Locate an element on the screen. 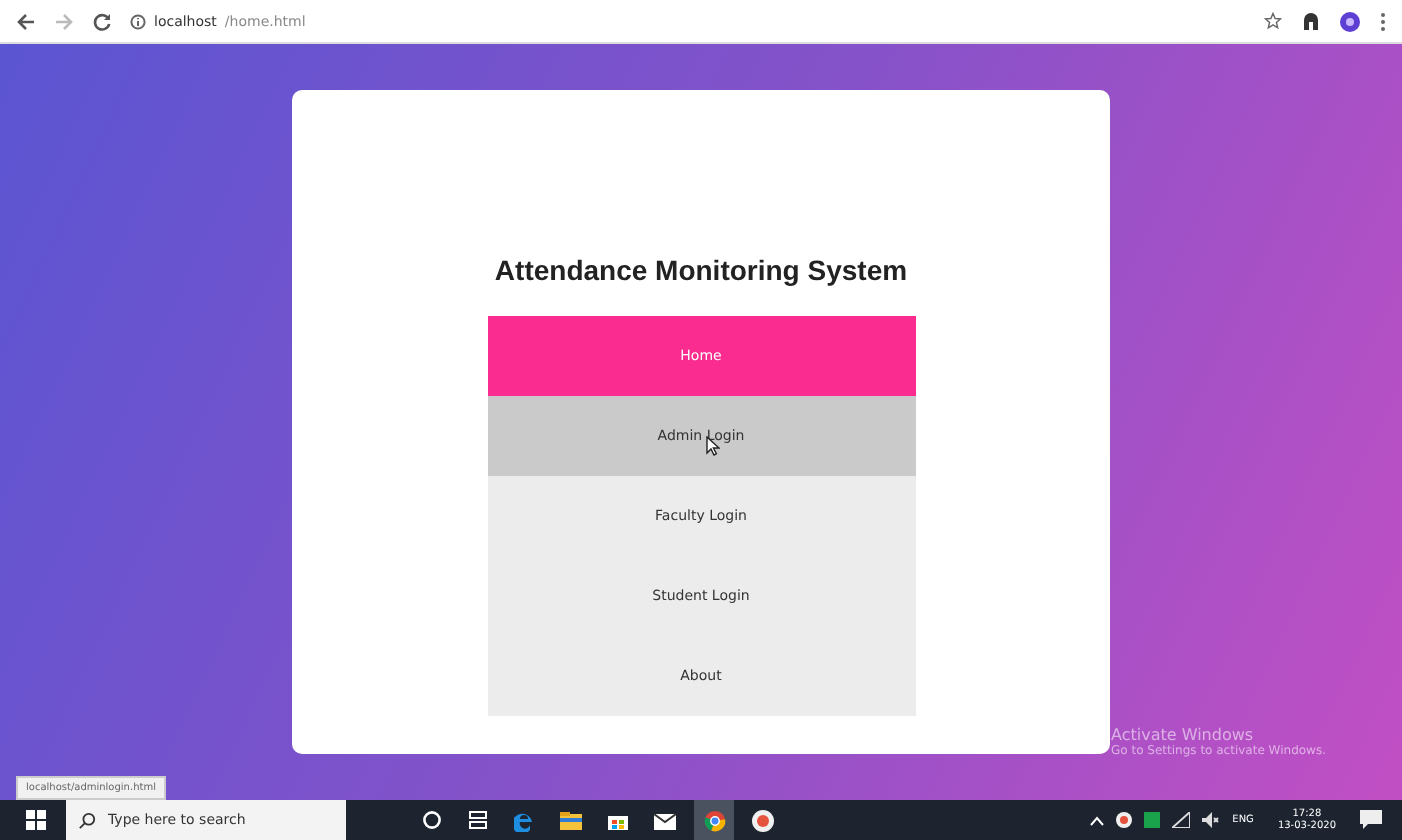 The image size is (1402, 840). edge-icon is located at coordinates (524, 820).